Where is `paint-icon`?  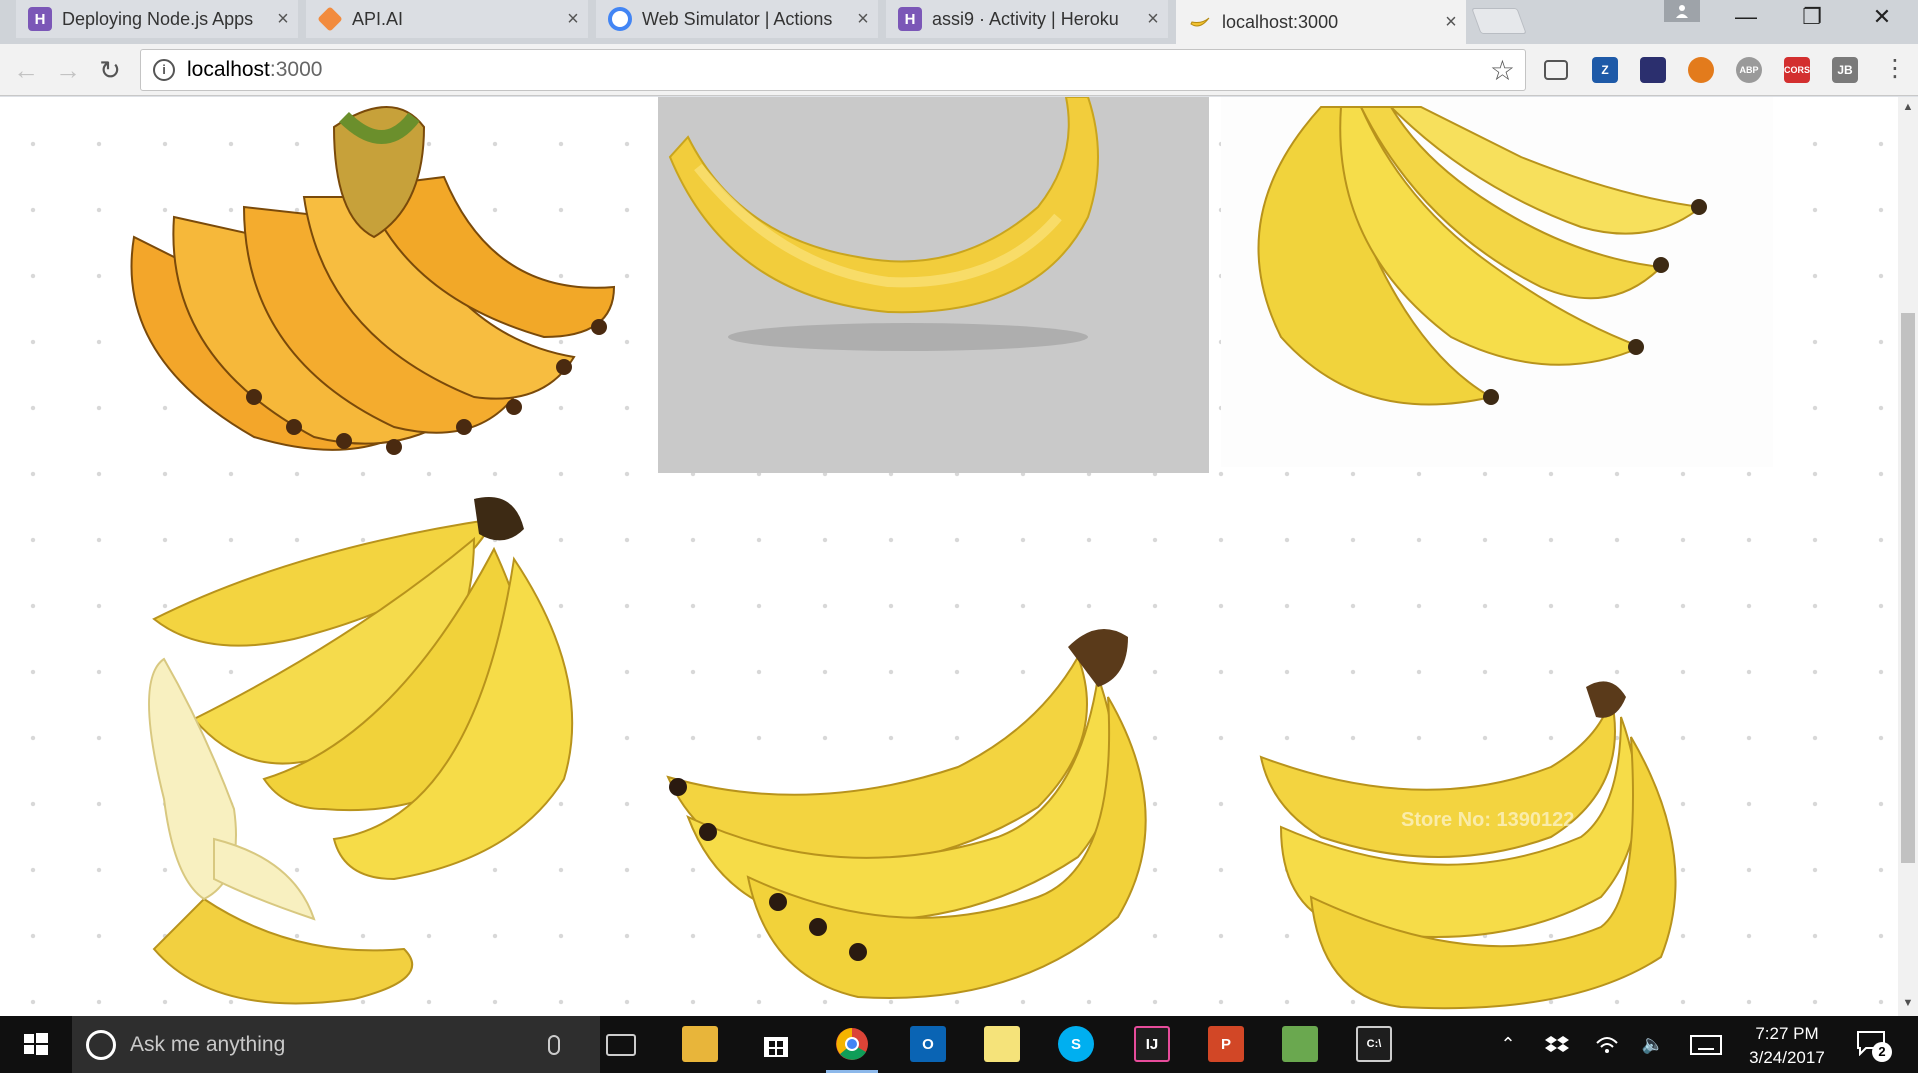 paint-icon is located at coordinates (1300, 1044).